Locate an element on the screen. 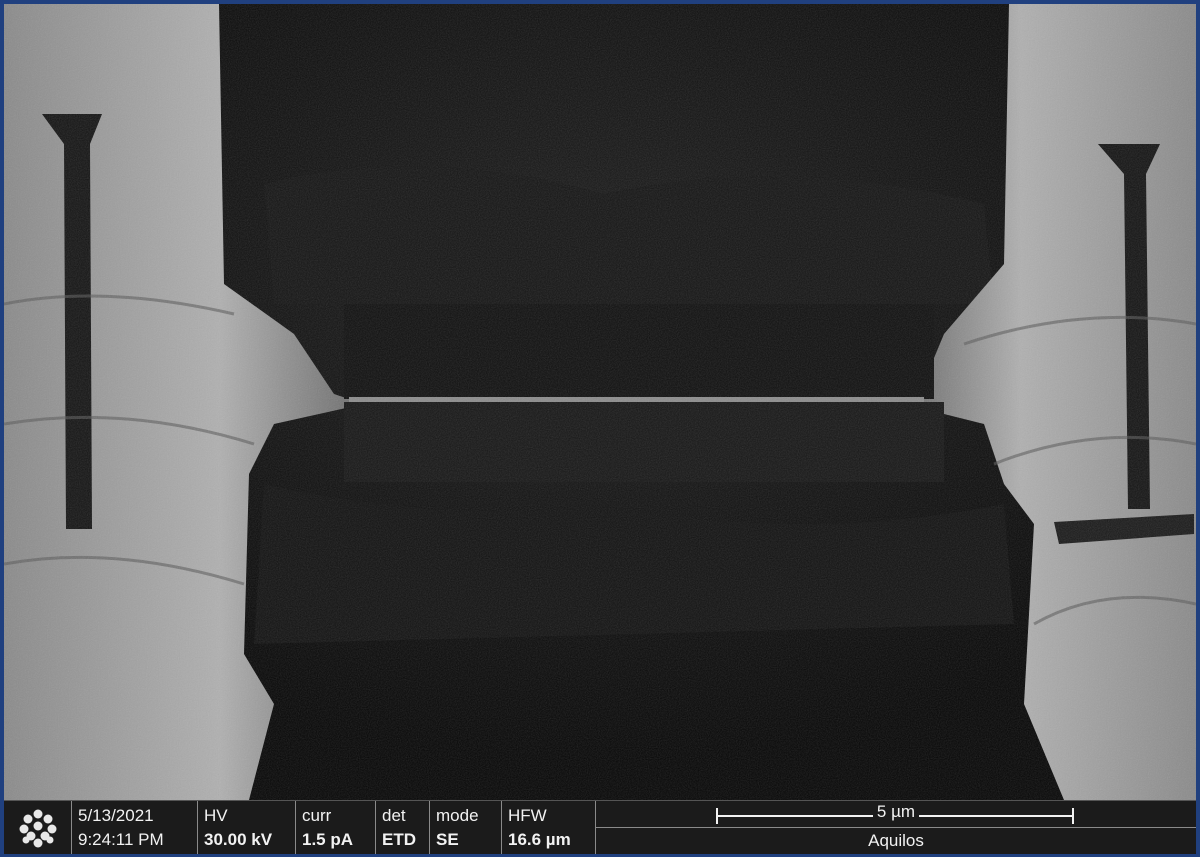 The image size is (1200, 857). fei-logo-icon is located at coordinates (37, 828).